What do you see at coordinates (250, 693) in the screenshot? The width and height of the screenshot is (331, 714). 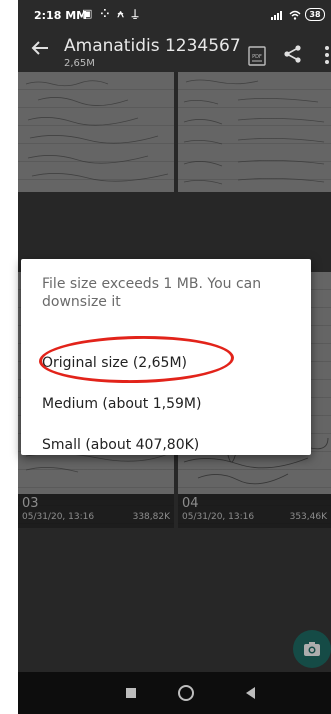 I see `nav-back-icon` at bounding box center [250, 693].